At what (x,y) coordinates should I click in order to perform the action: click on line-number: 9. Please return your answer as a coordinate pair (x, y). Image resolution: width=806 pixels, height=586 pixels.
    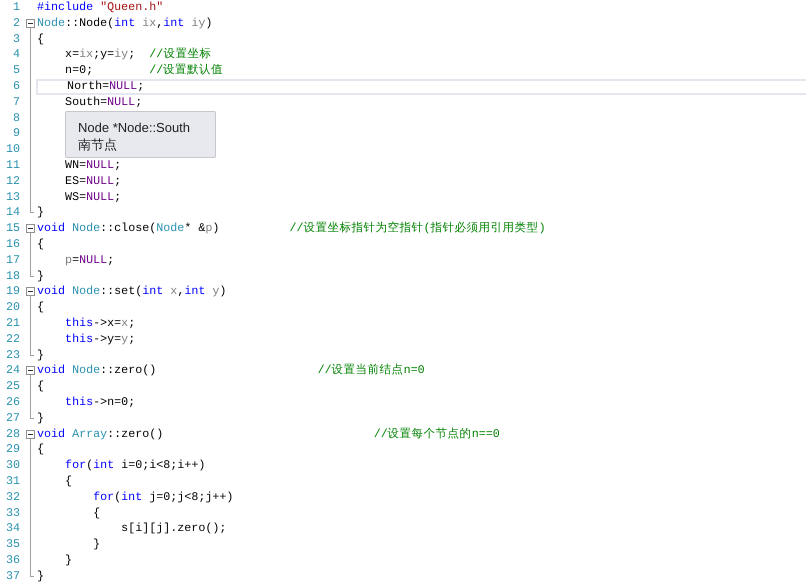
    Looking at the image, I should click on (16, 134).